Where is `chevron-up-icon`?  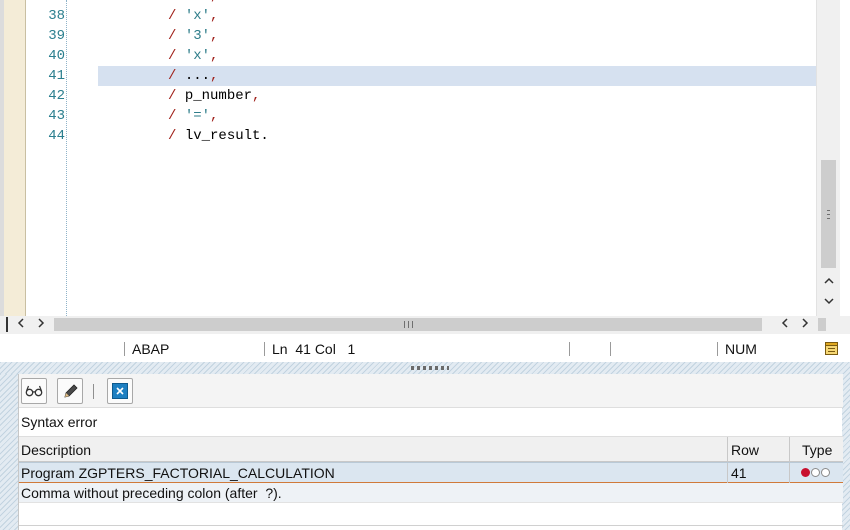
chevron-up-icon is located at coordinates (829, 282).